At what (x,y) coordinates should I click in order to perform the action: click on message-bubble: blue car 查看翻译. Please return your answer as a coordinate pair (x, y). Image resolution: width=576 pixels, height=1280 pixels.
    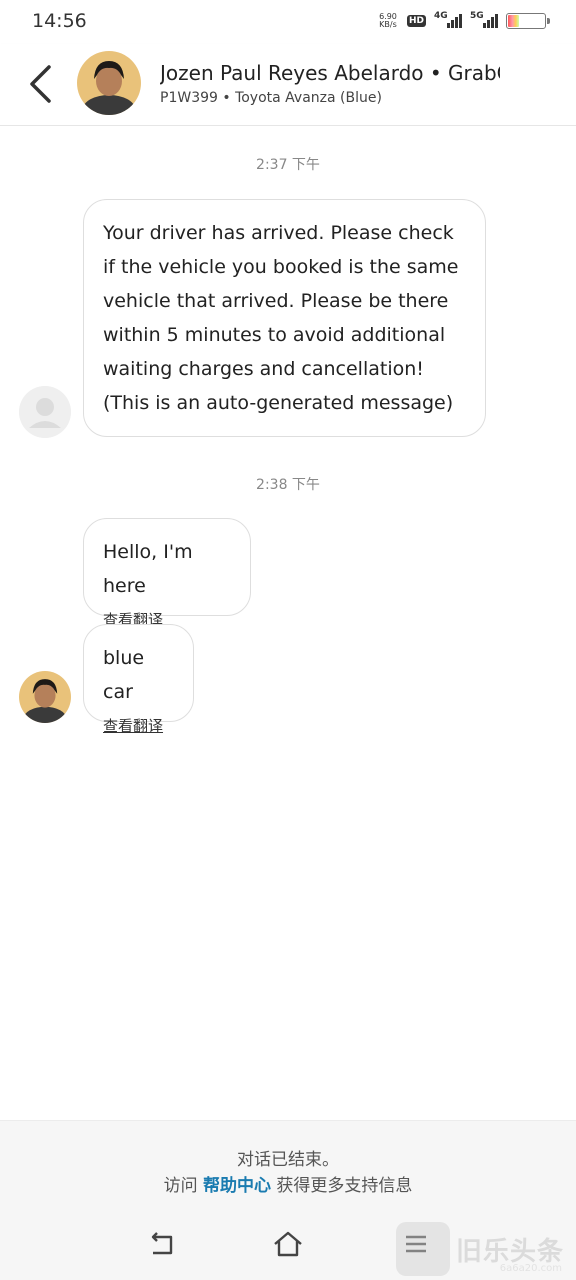
    Looking at the image, I should click on (138, 679).